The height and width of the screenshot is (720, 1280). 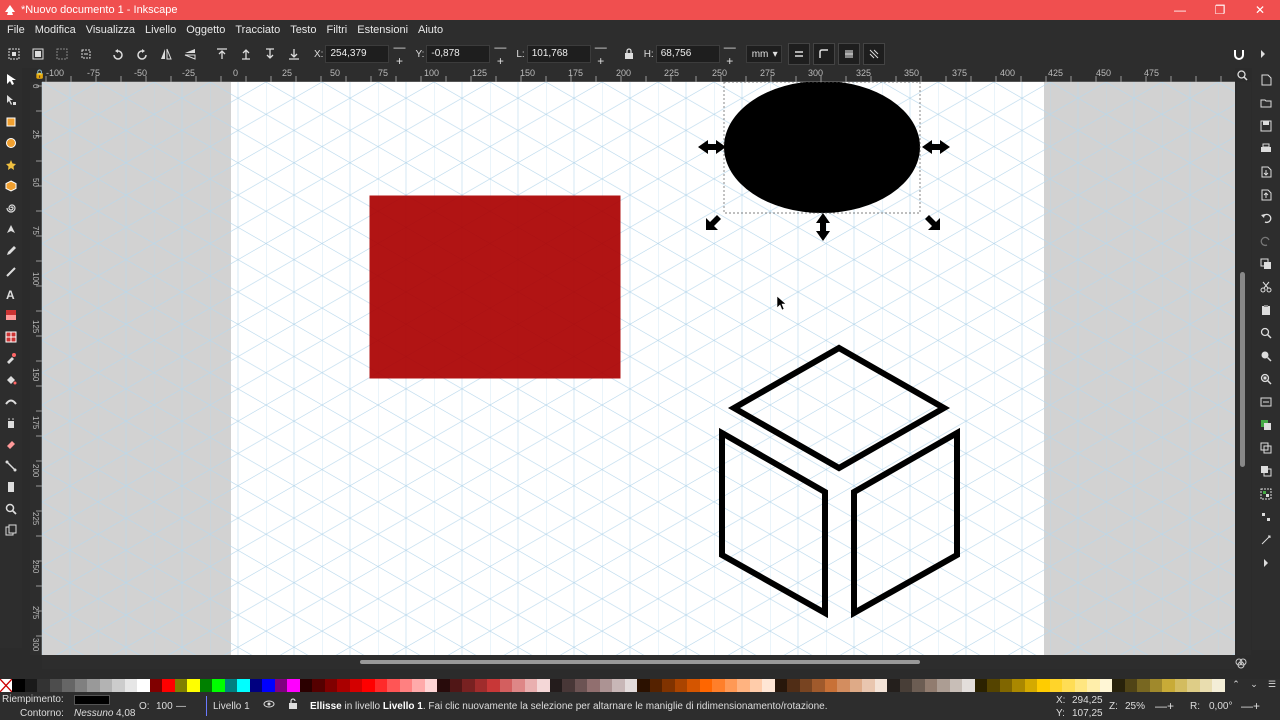 I want to click on menu-edit: Modifica, so click(x=55, y=30).